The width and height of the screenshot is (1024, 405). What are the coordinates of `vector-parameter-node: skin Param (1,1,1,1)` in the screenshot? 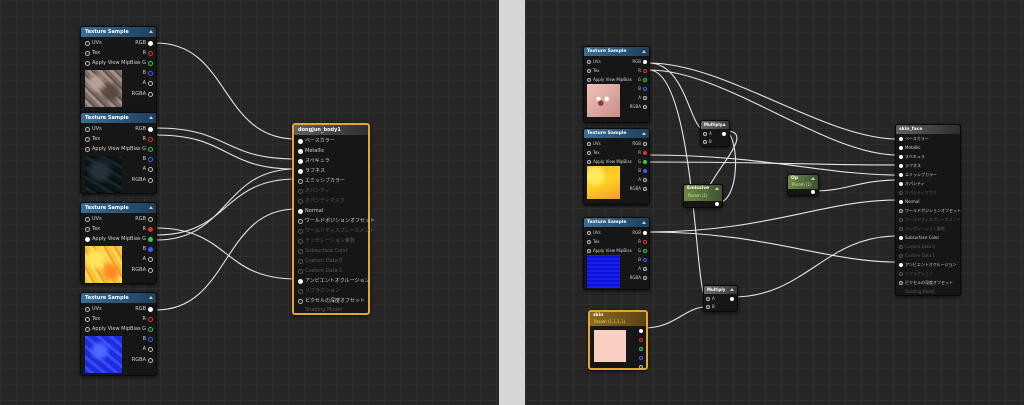 It's located at (618, 340).